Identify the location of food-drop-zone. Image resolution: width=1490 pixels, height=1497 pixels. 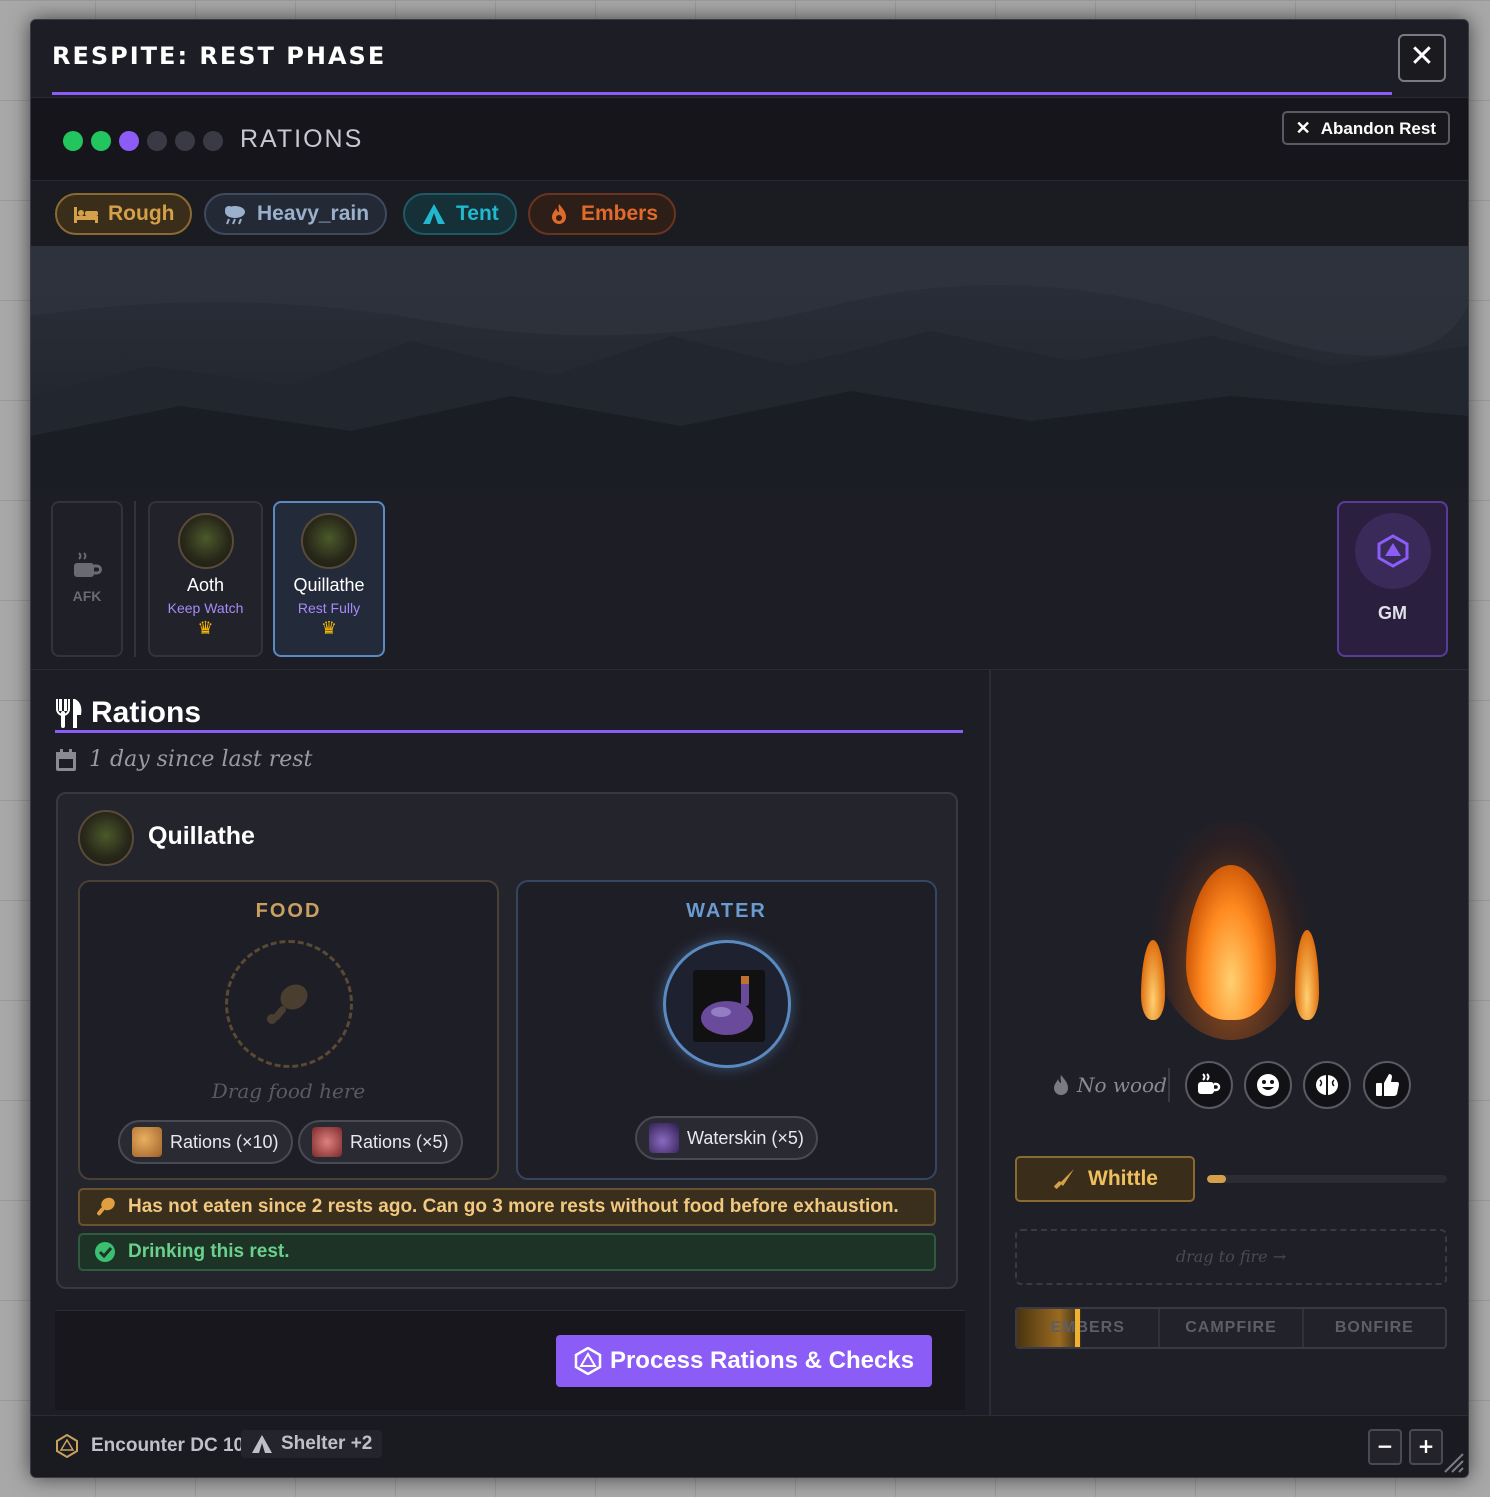
(289, 1004).